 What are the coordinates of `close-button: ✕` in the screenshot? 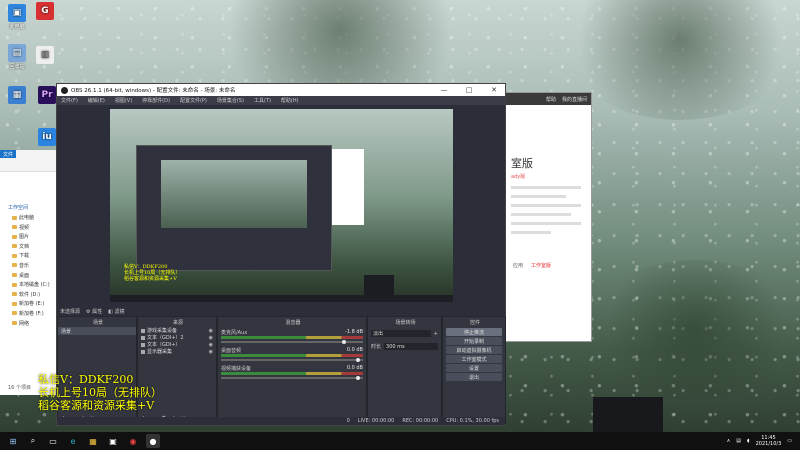 It's located at (494, 90).